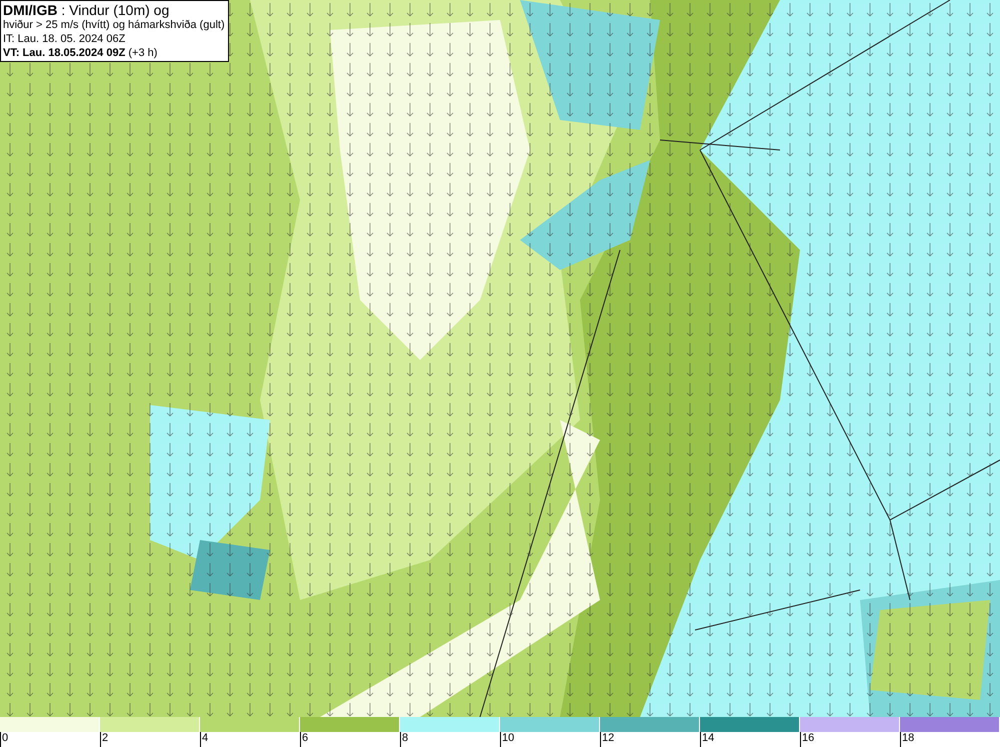  I want to click on title-line: hviður > 25 m/s (hvítt) og hámarkshviða (gult), so click(114, 25).